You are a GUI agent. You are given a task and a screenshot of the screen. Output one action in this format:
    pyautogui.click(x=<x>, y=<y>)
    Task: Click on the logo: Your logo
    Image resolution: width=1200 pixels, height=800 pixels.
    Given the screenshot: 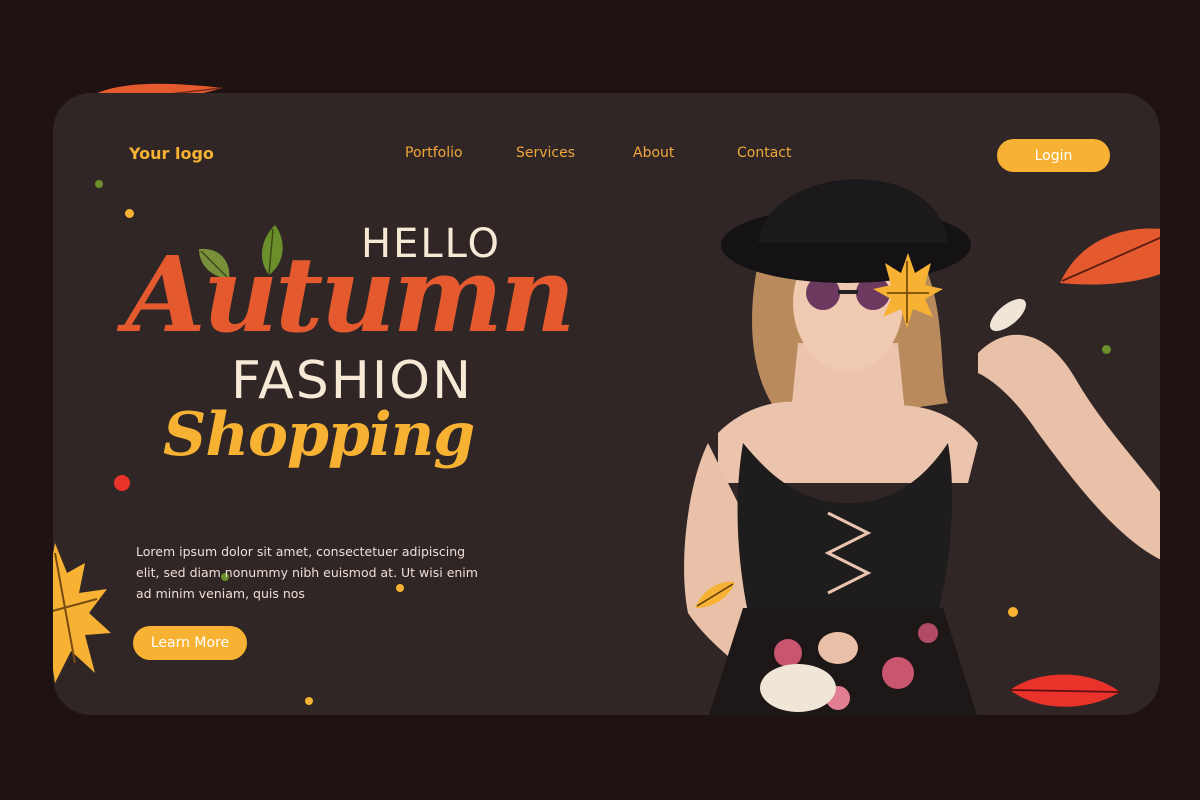 What is the action you would take?
    pyautogui.click(x=171, y=153)
    